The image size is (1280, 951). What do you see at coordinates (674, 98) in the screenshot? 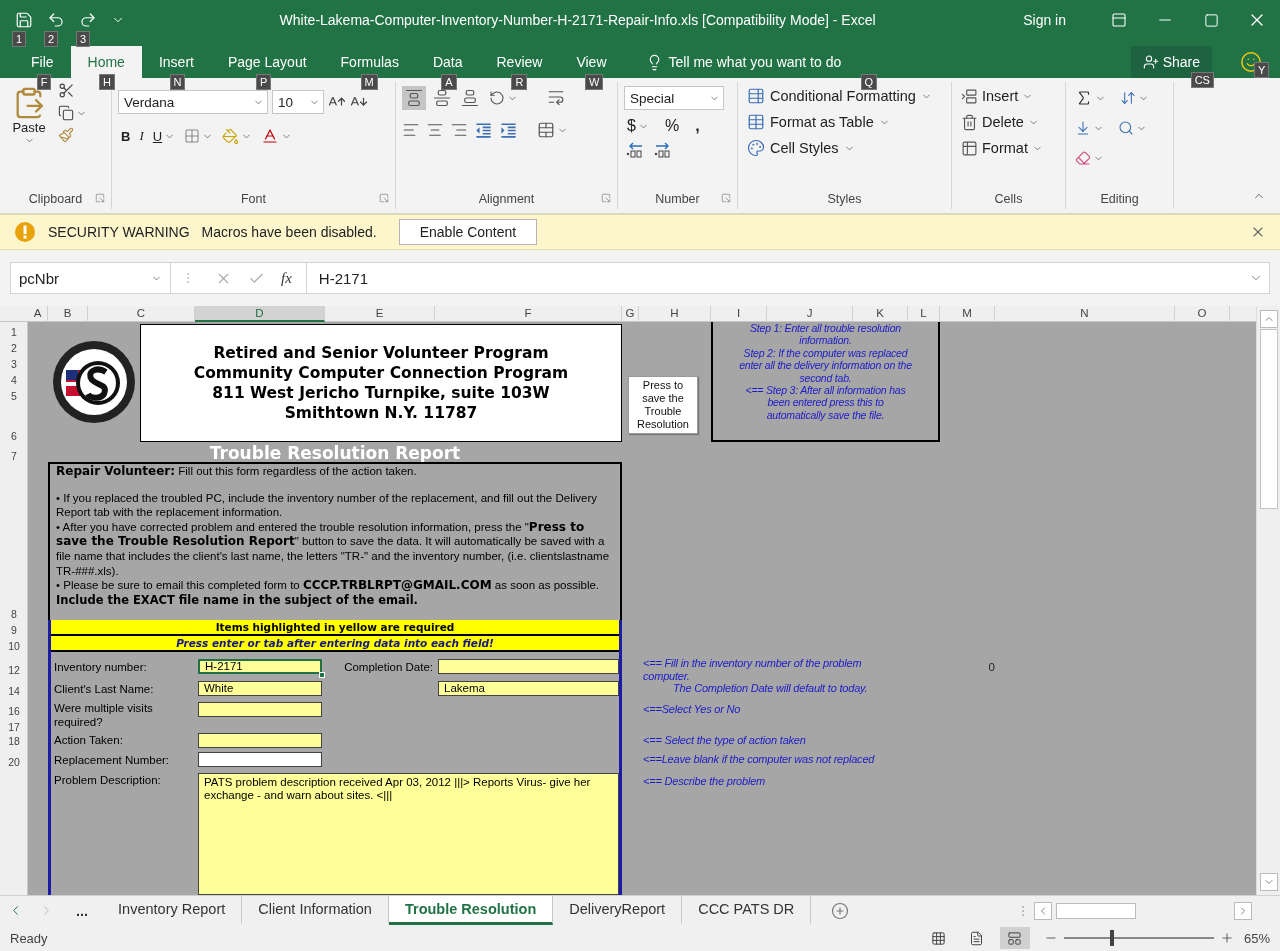
I see `number-format-field: Special` at bounding box center [674, 98].